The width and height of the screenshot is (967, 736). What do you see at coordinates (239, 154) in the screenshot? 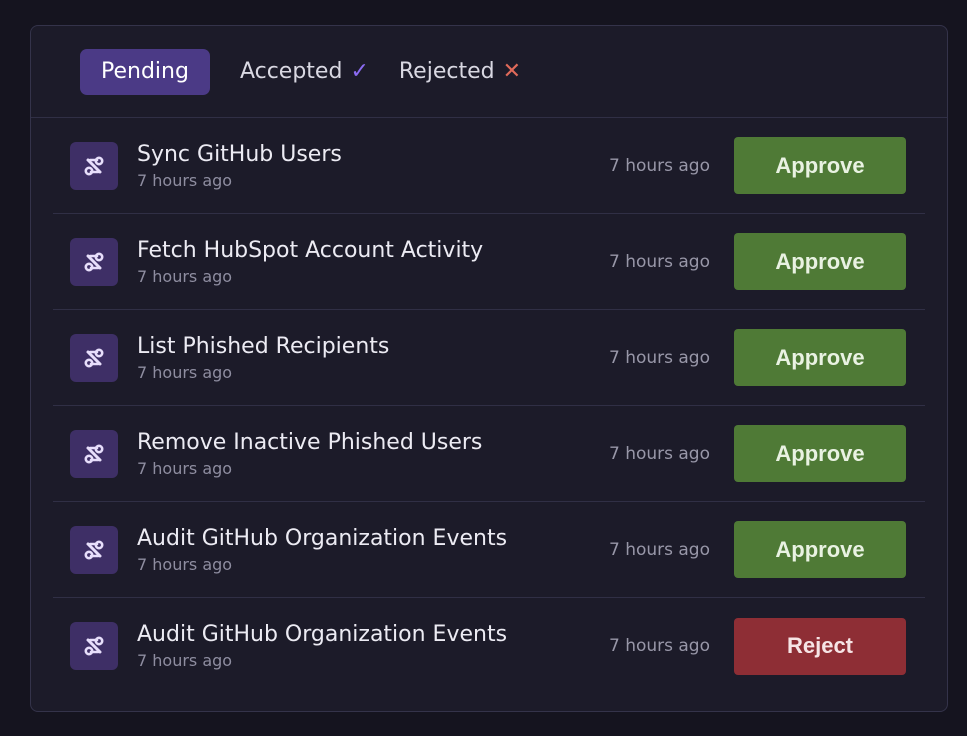
I see `item-title: Sync GitHub Users` at bounding box center [239, 154].